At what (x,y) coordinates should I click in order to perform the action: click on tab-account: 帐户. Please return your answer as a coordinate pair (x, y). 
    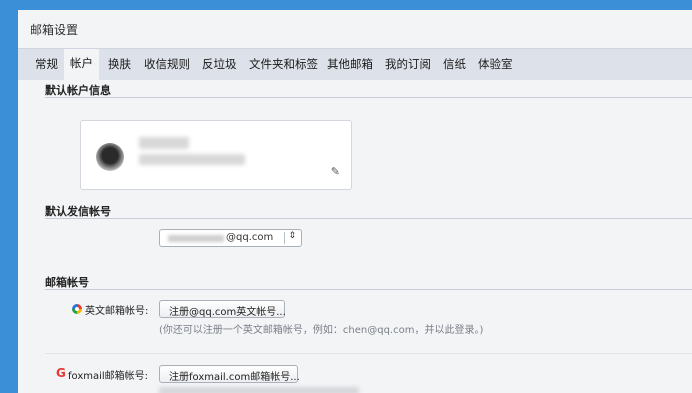
    Looking at the image, I should click on (81, 65).